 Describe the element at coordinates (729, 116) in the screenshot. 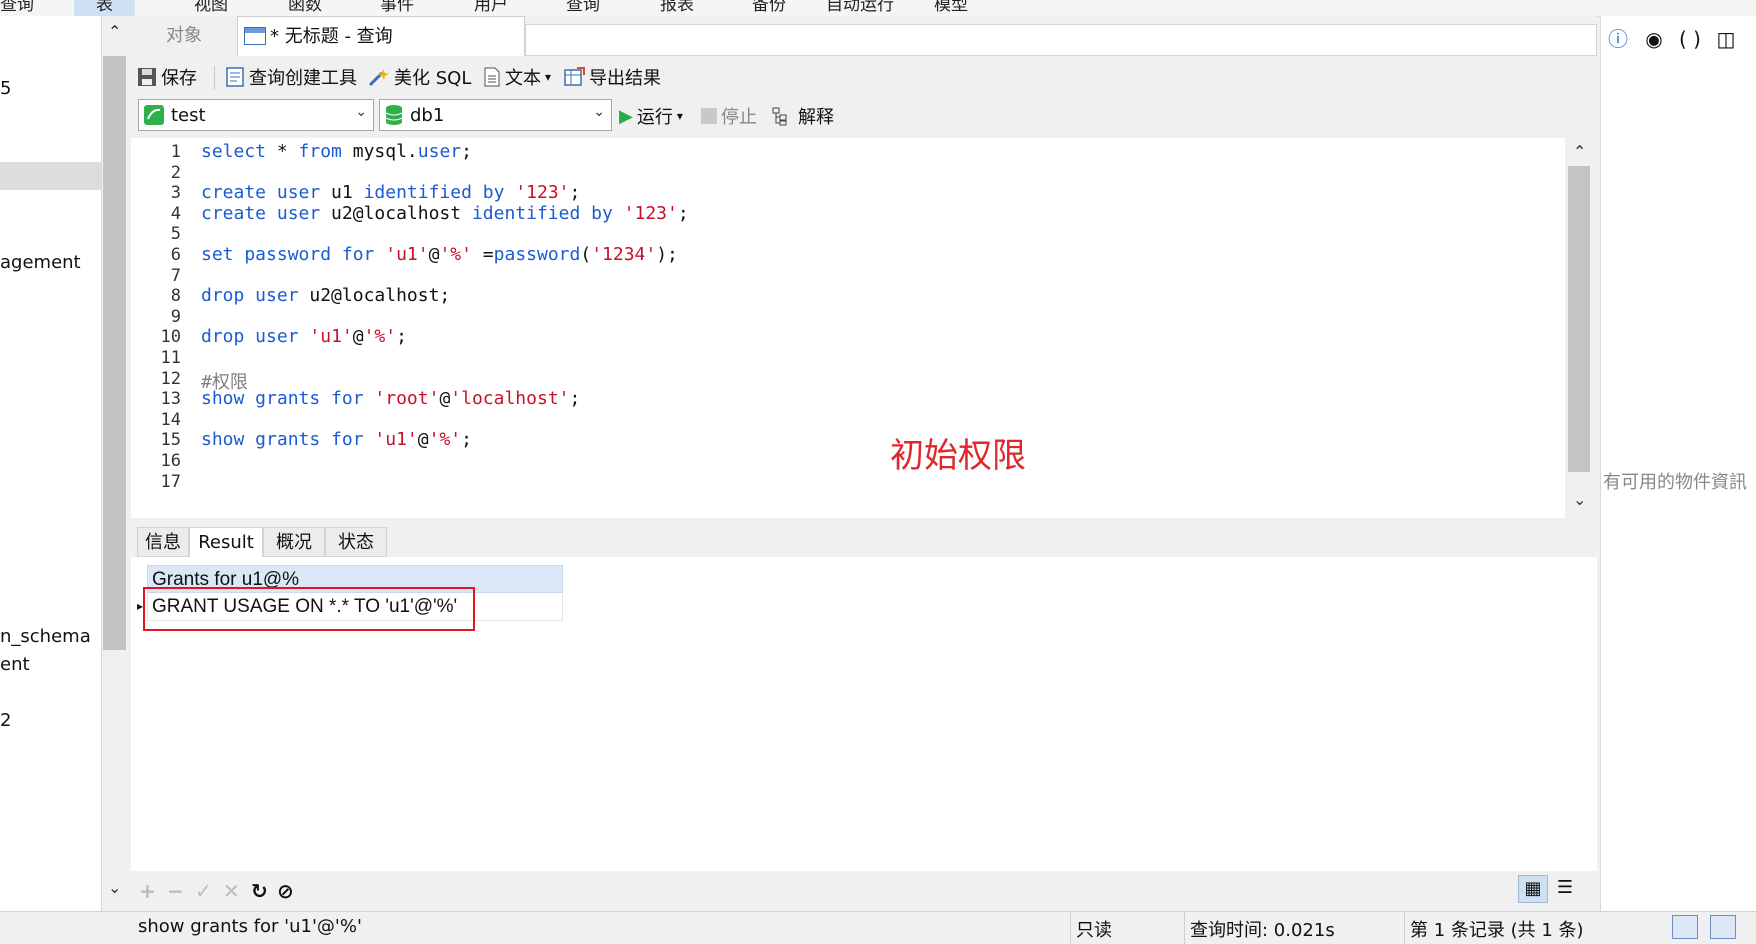

I see `stop-button: 停止` at that location.